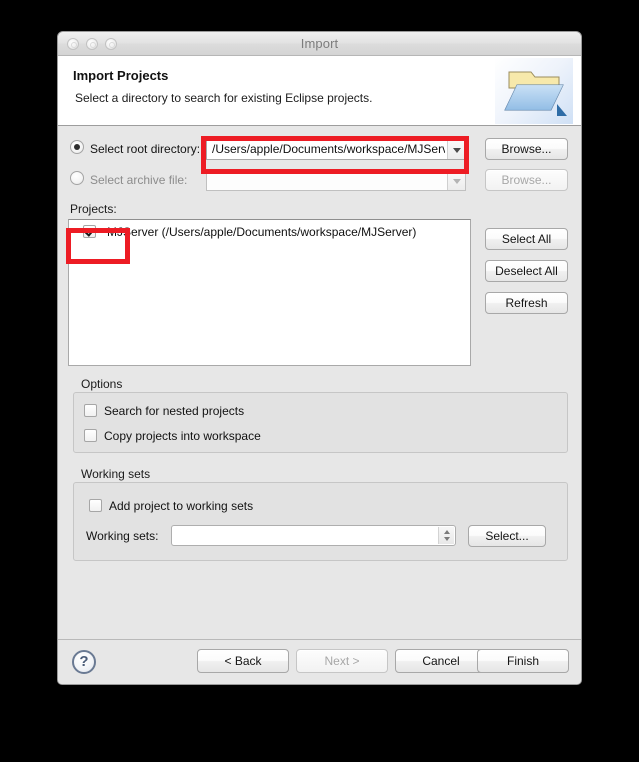 This screenshot has width=639, height=762. I want to click on window-titlebar: Import, so click(319, 44).